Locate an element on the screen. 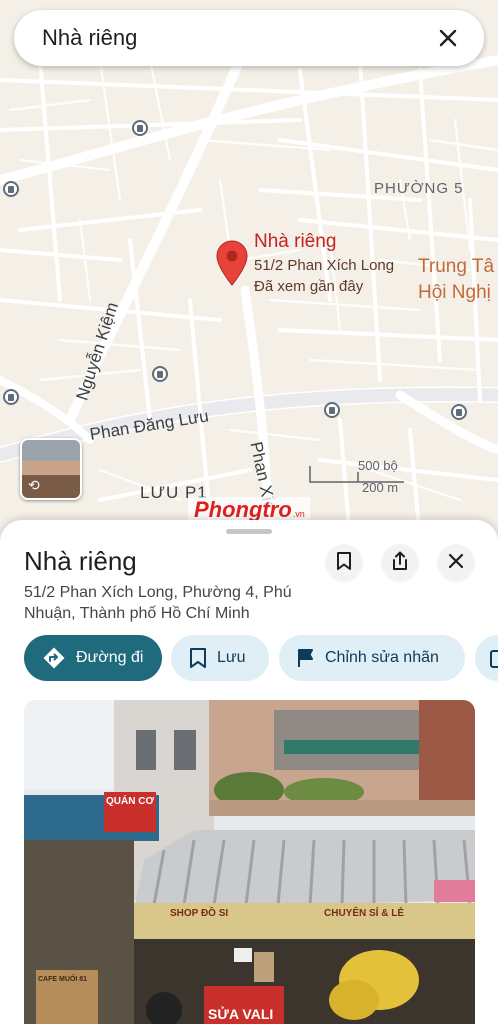 The height and width of the screenshot is (1024, 498). share-icon is located at coordinates (400, 563).